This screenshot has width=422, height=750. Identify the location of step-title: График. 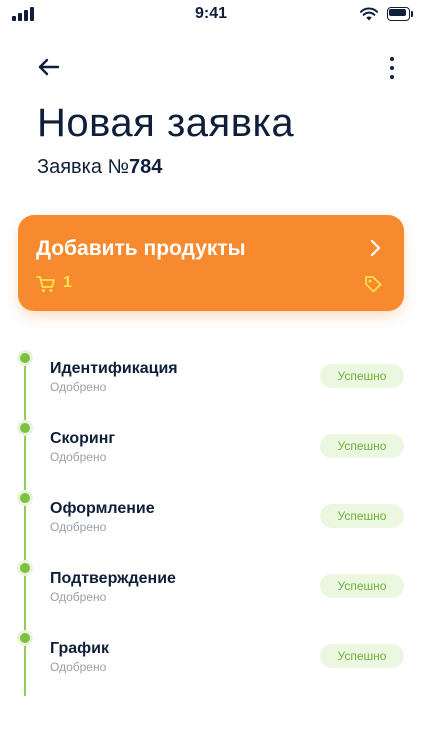
(79, 648).